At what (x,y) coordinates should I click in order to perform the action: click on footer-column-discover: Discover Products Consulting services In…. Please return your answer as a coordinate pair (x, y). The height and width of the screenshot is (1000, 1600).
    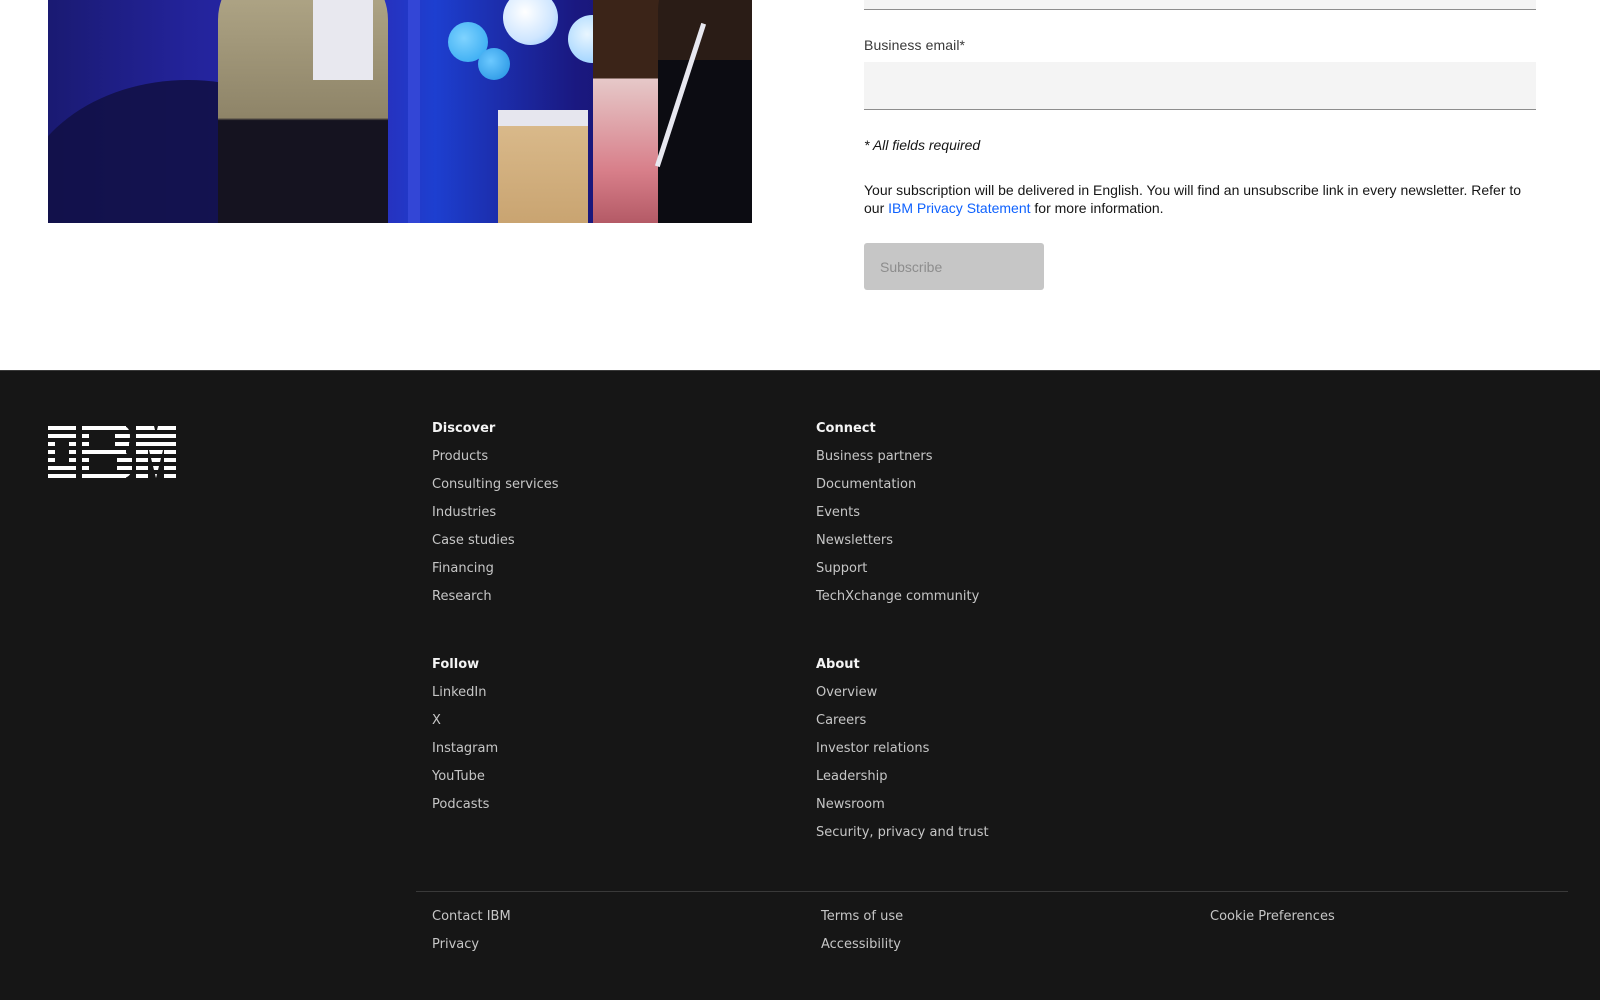
    Looking at the image, I should click on (495, 519).